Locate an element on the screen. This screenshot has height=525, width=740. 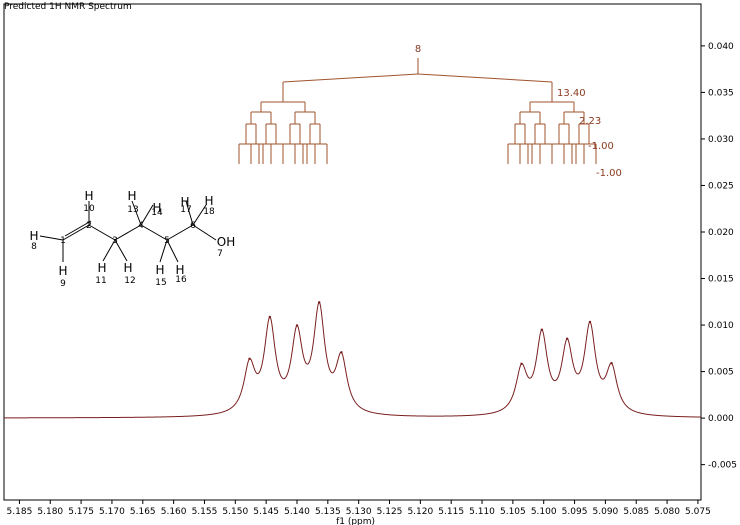
y-tick-label: 0.040 is located at coordinates (721, 47).